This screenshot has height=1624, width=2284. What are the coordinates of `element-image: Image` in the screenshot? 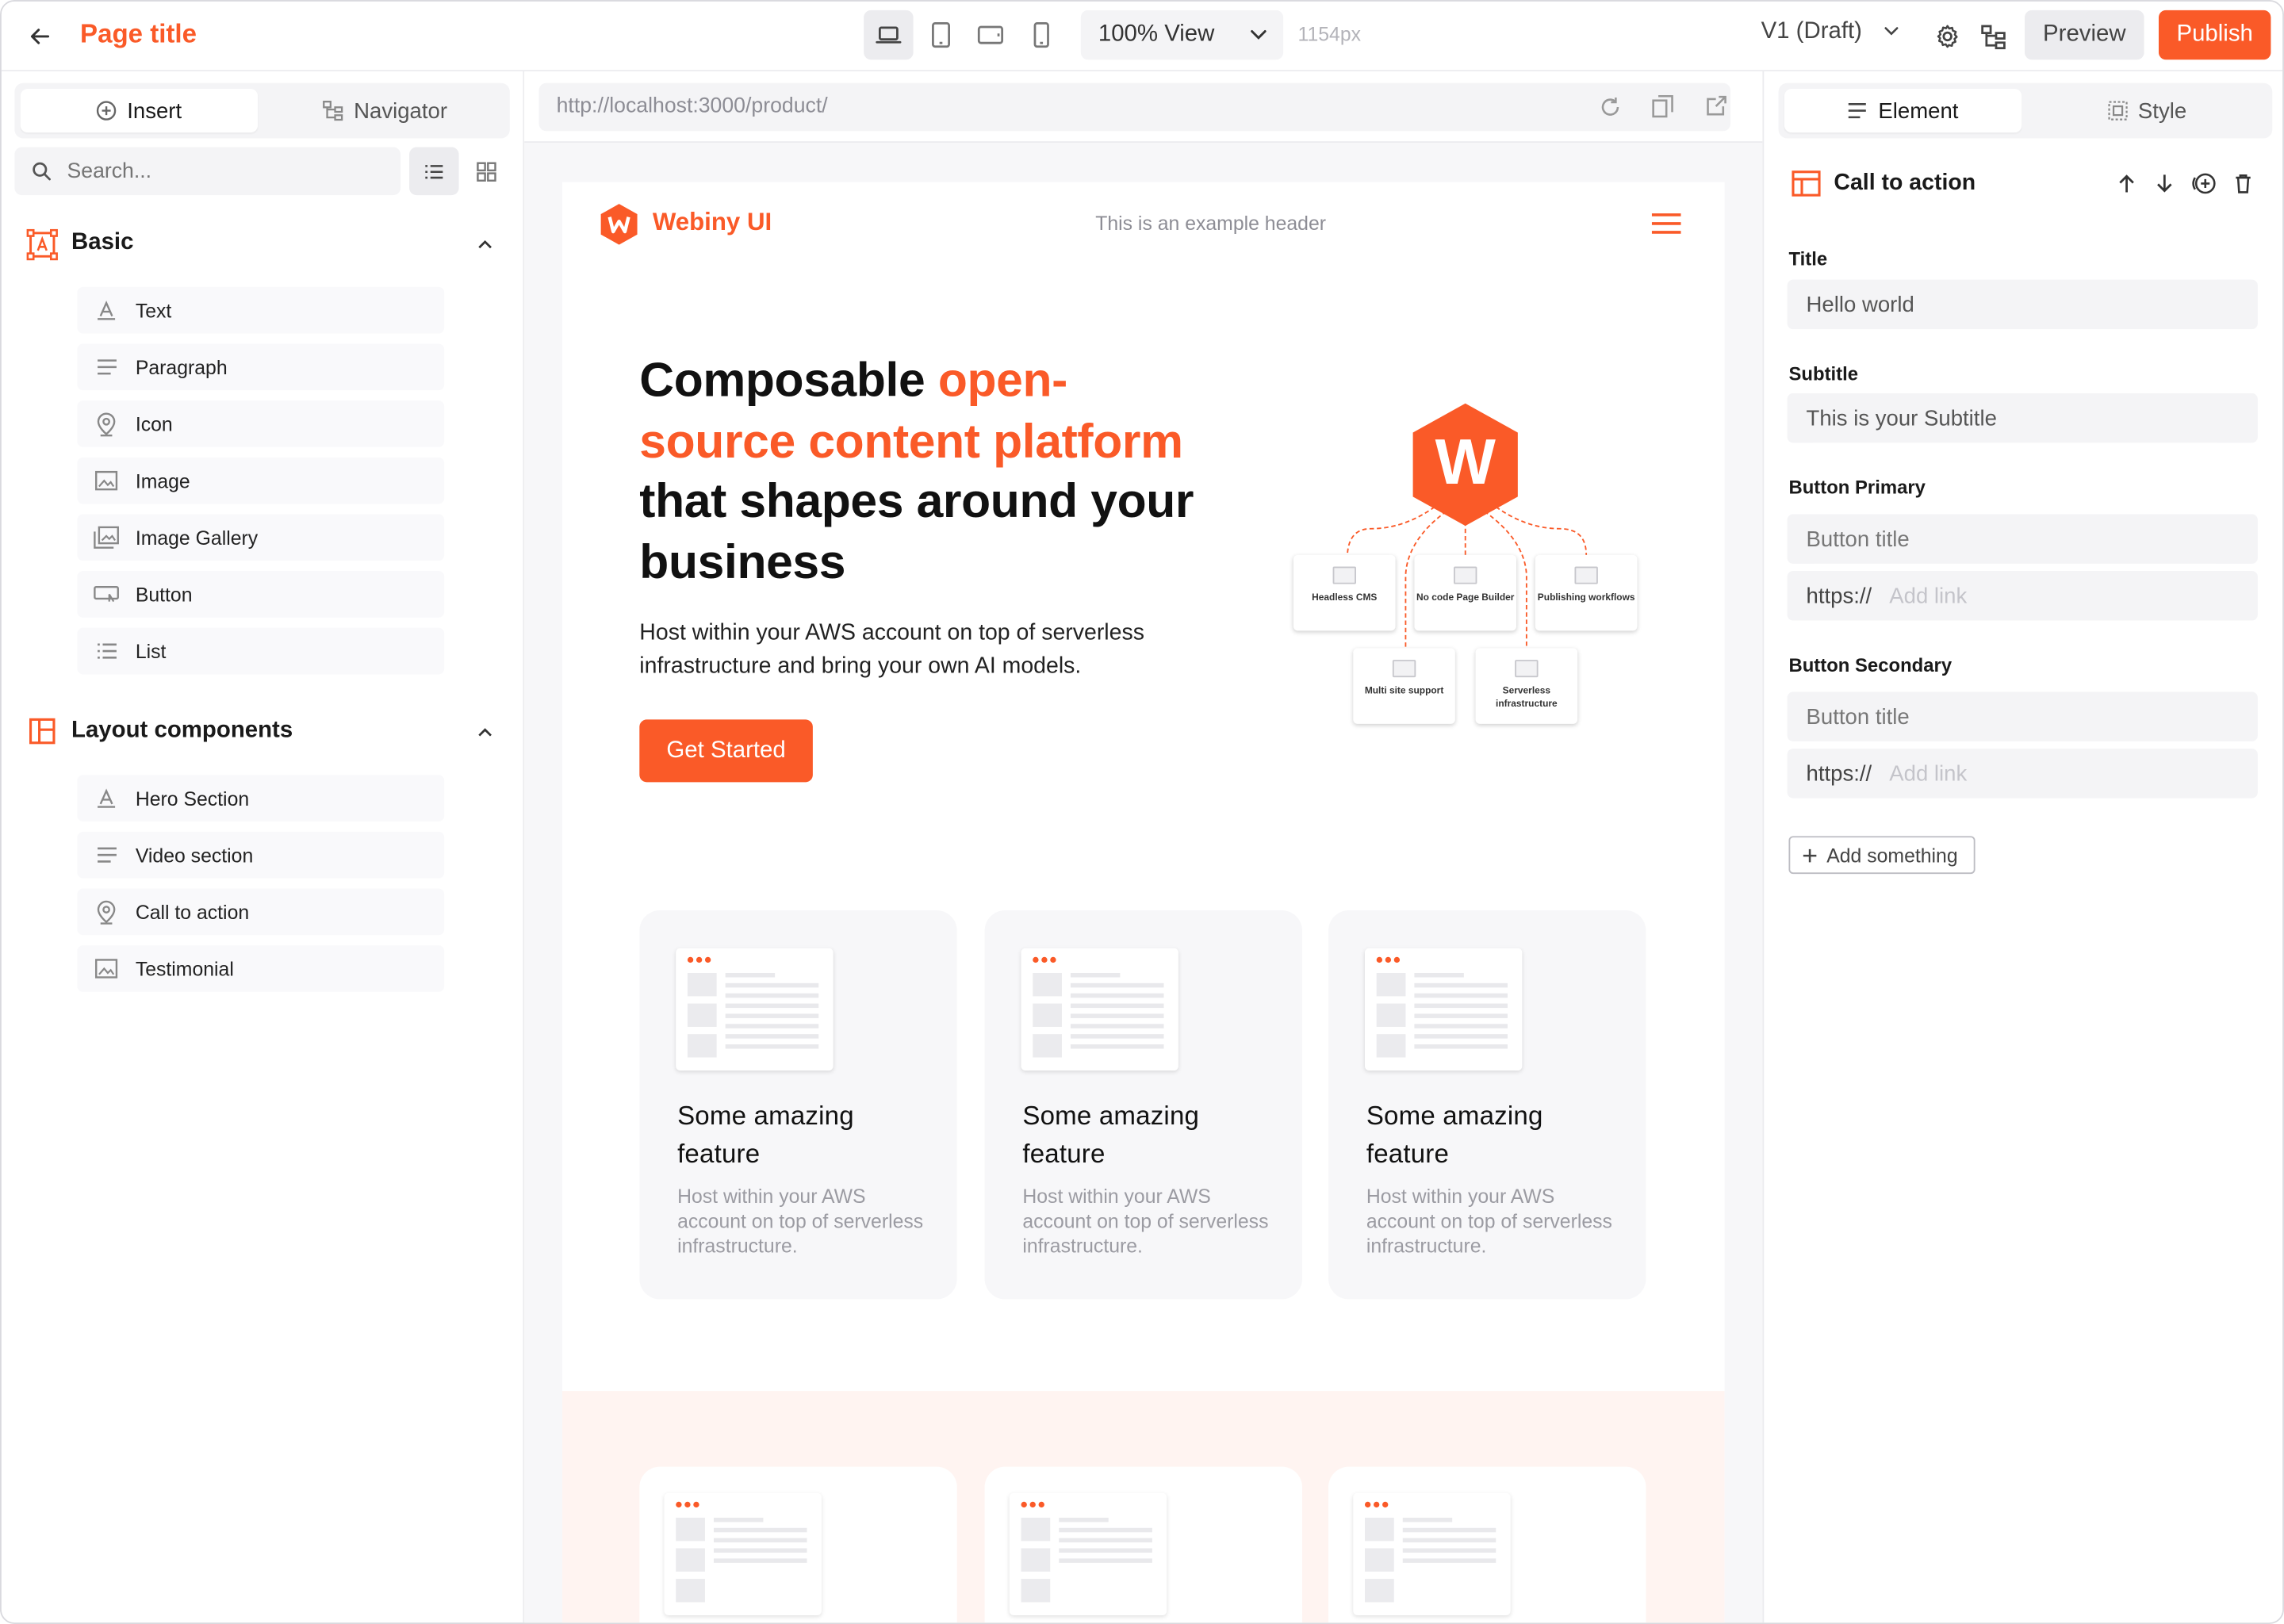 It's located at (261, 480).